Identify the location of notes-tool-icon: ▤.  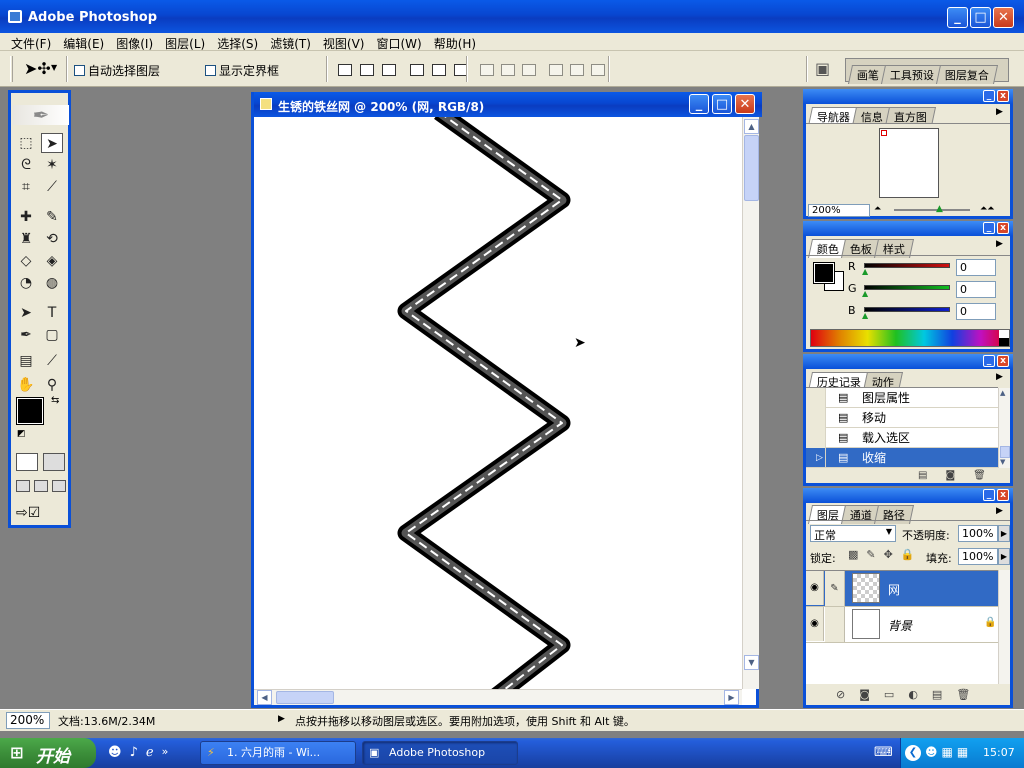
(26, 361).